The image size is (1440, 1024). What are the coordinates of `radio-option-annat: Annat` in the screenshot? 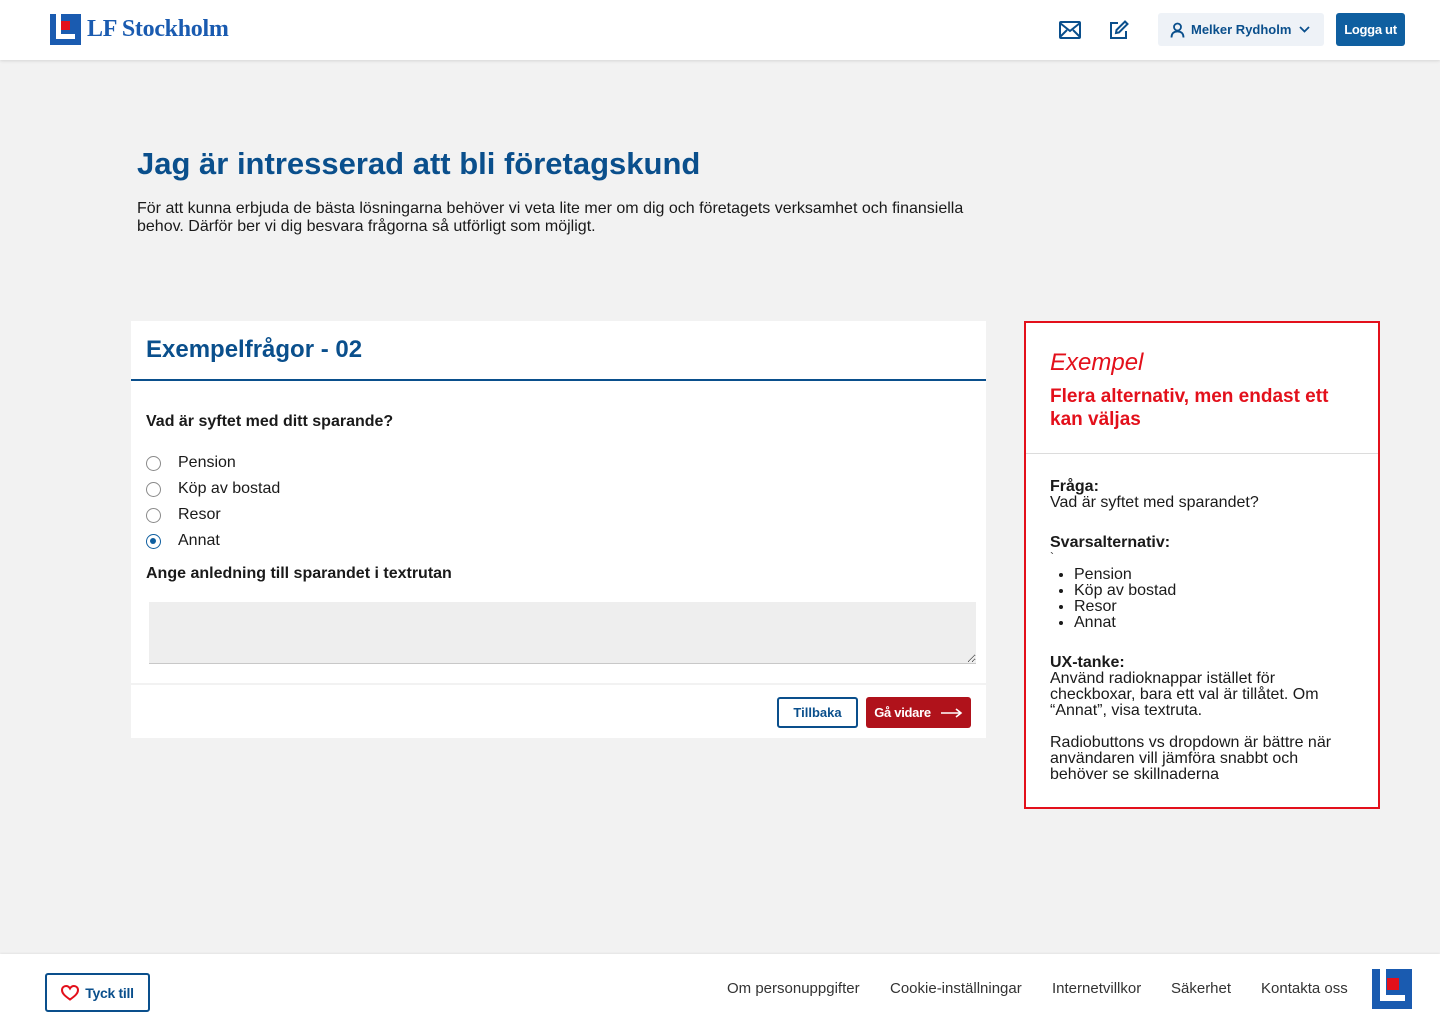 It's located at (183, 541).